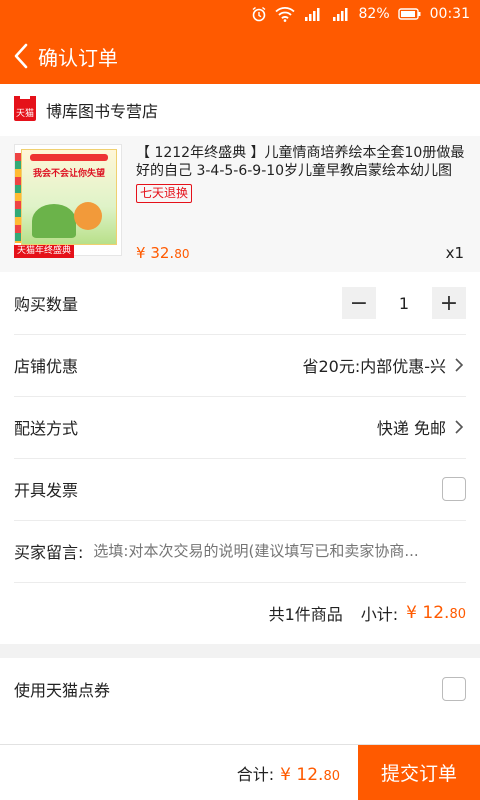 The height and width of the screenshot is (800, 480). I want to click on total-label: 合计:, so click(255, 774).